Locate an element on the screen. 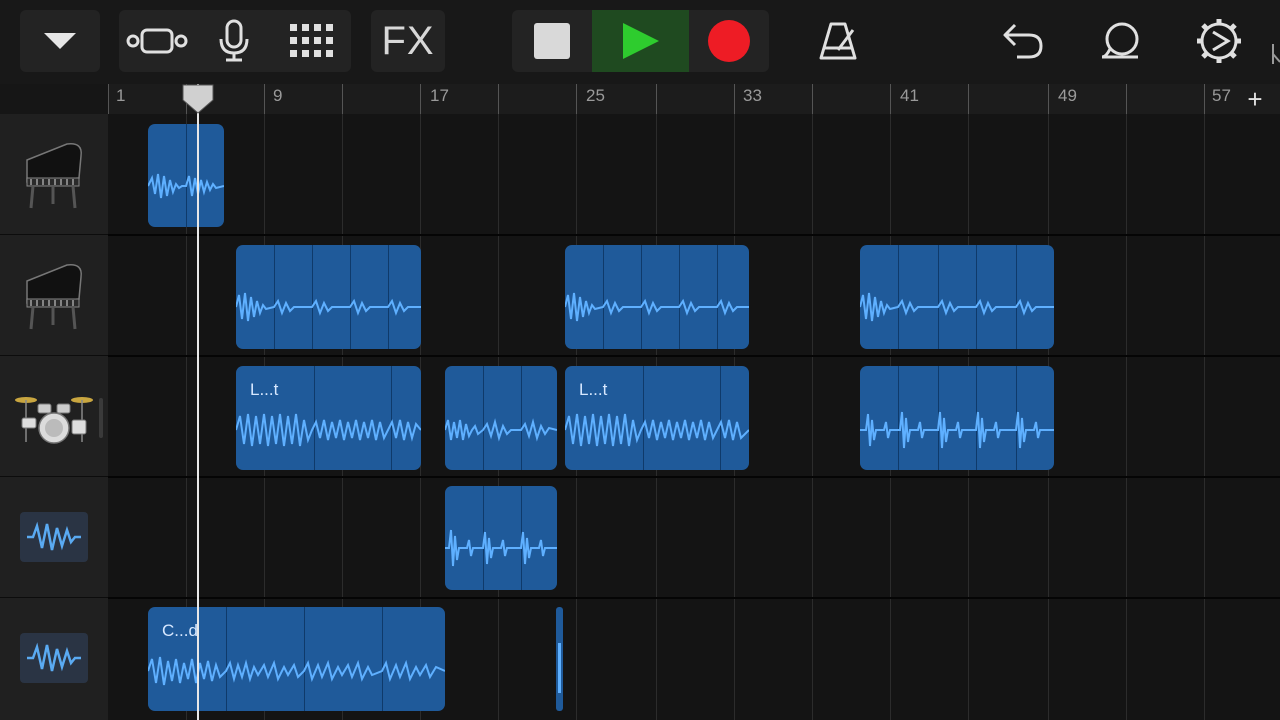 Image resolution: width=1280 pixels, height=720 pixels. settings-button is located at coordinates (1219, 41).